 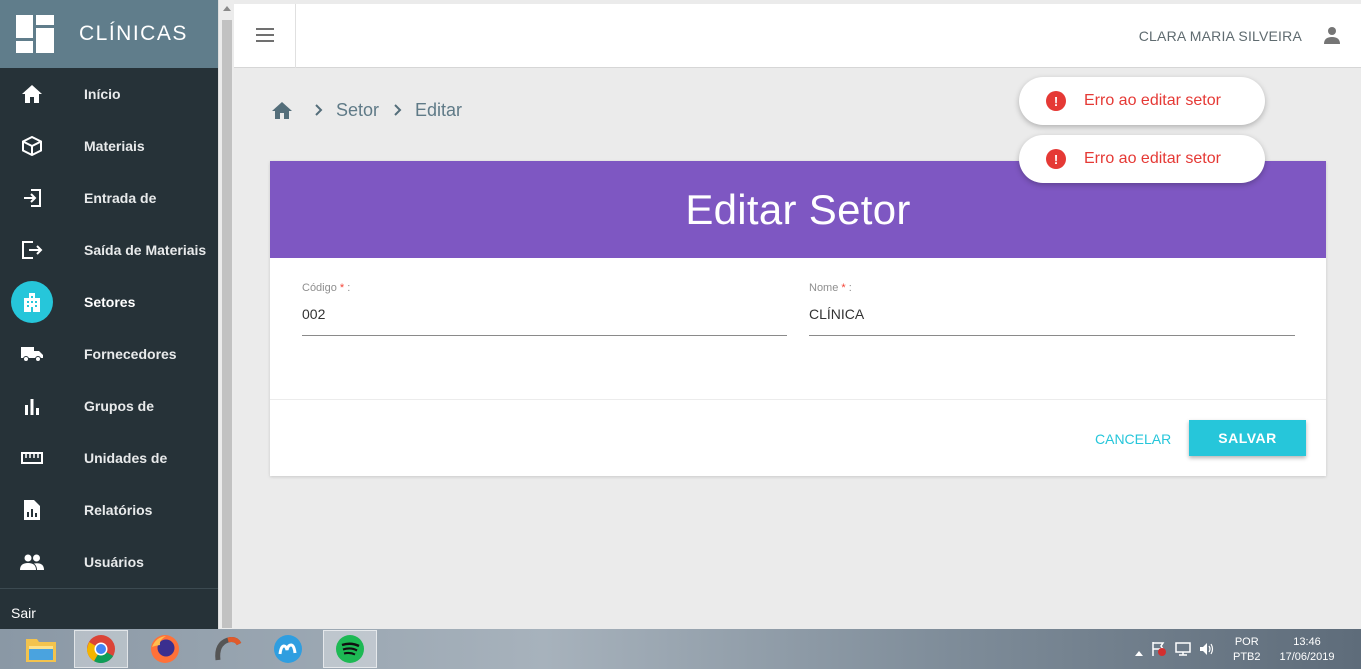 I want to click on login-icon, so click(x=32, y=198).